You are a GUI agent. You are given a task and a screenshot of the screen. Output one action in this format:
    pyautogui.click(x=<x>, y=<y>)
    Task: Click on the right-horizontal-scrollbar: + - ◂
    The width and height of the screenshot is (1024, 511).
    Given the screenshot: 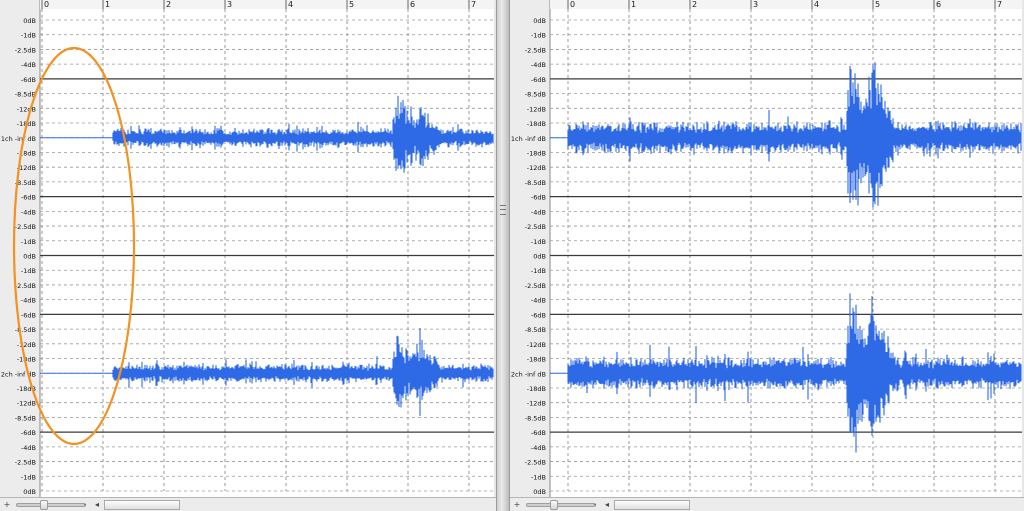 What is the action you would take?
    pyautogui.click(x=767, y=504)
    